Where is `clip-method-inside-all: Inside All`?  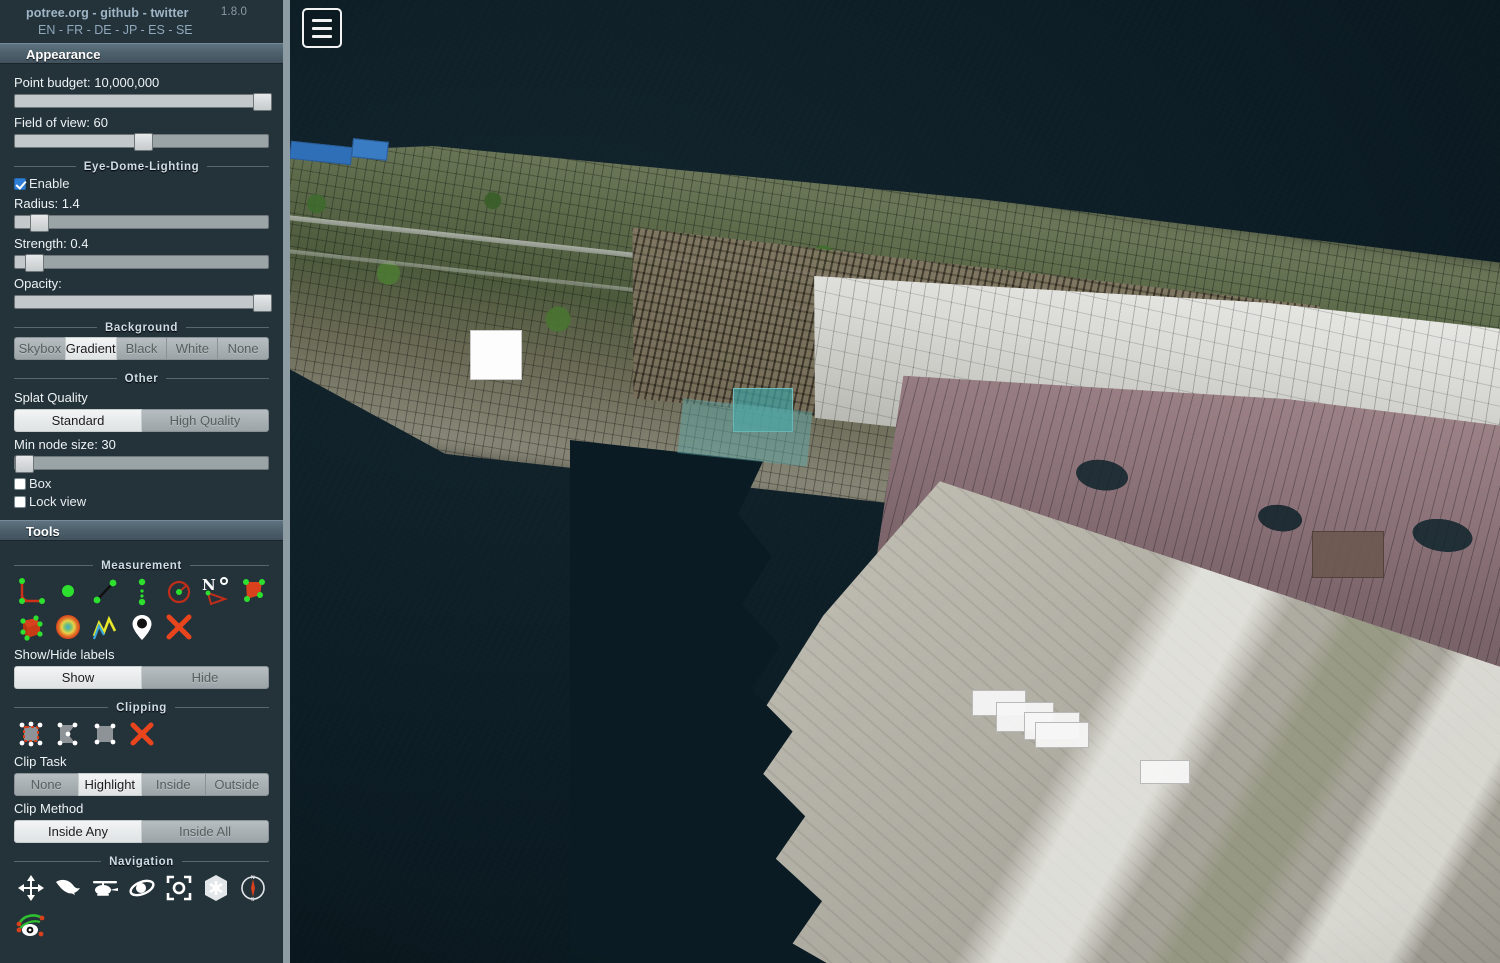 clip-method-inside-all: Inside All is located at coordinates (205, 831).